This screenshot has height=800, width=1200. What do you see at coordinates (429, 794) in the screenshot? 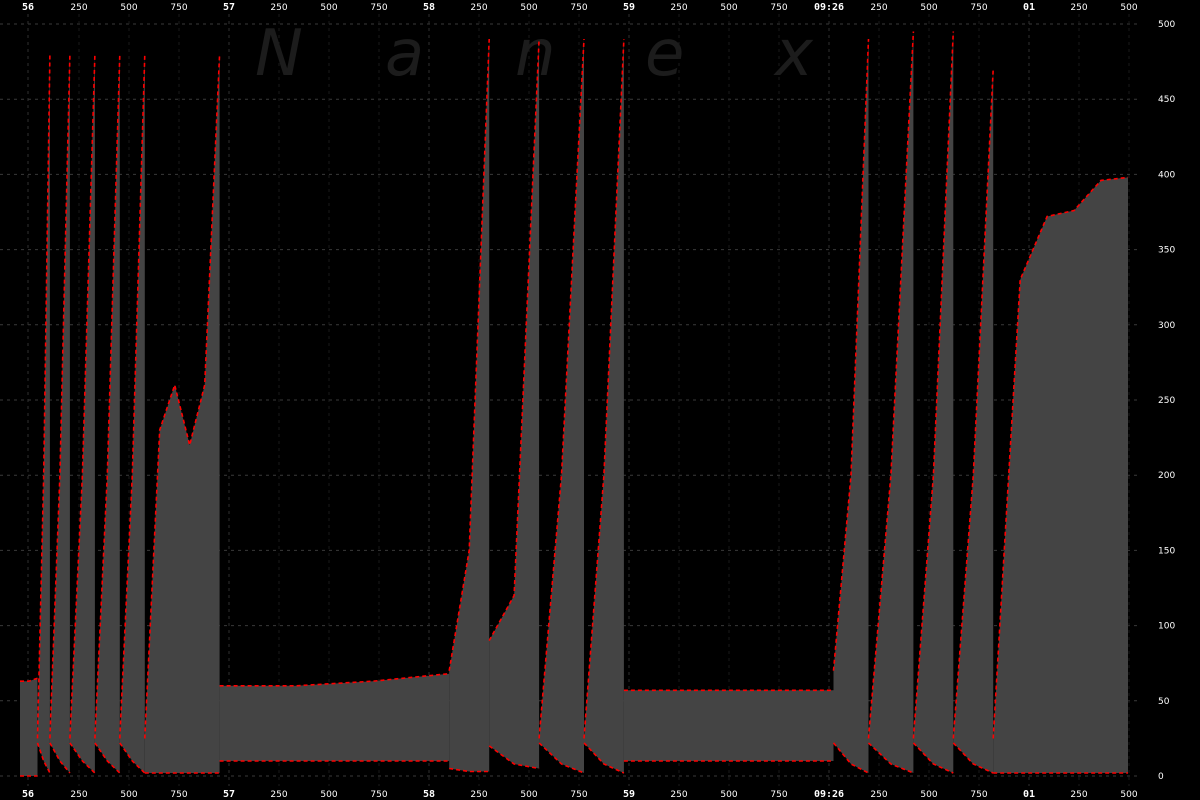
I see `x-tick-label-bottom: 58` at bounding box center [429, 794].